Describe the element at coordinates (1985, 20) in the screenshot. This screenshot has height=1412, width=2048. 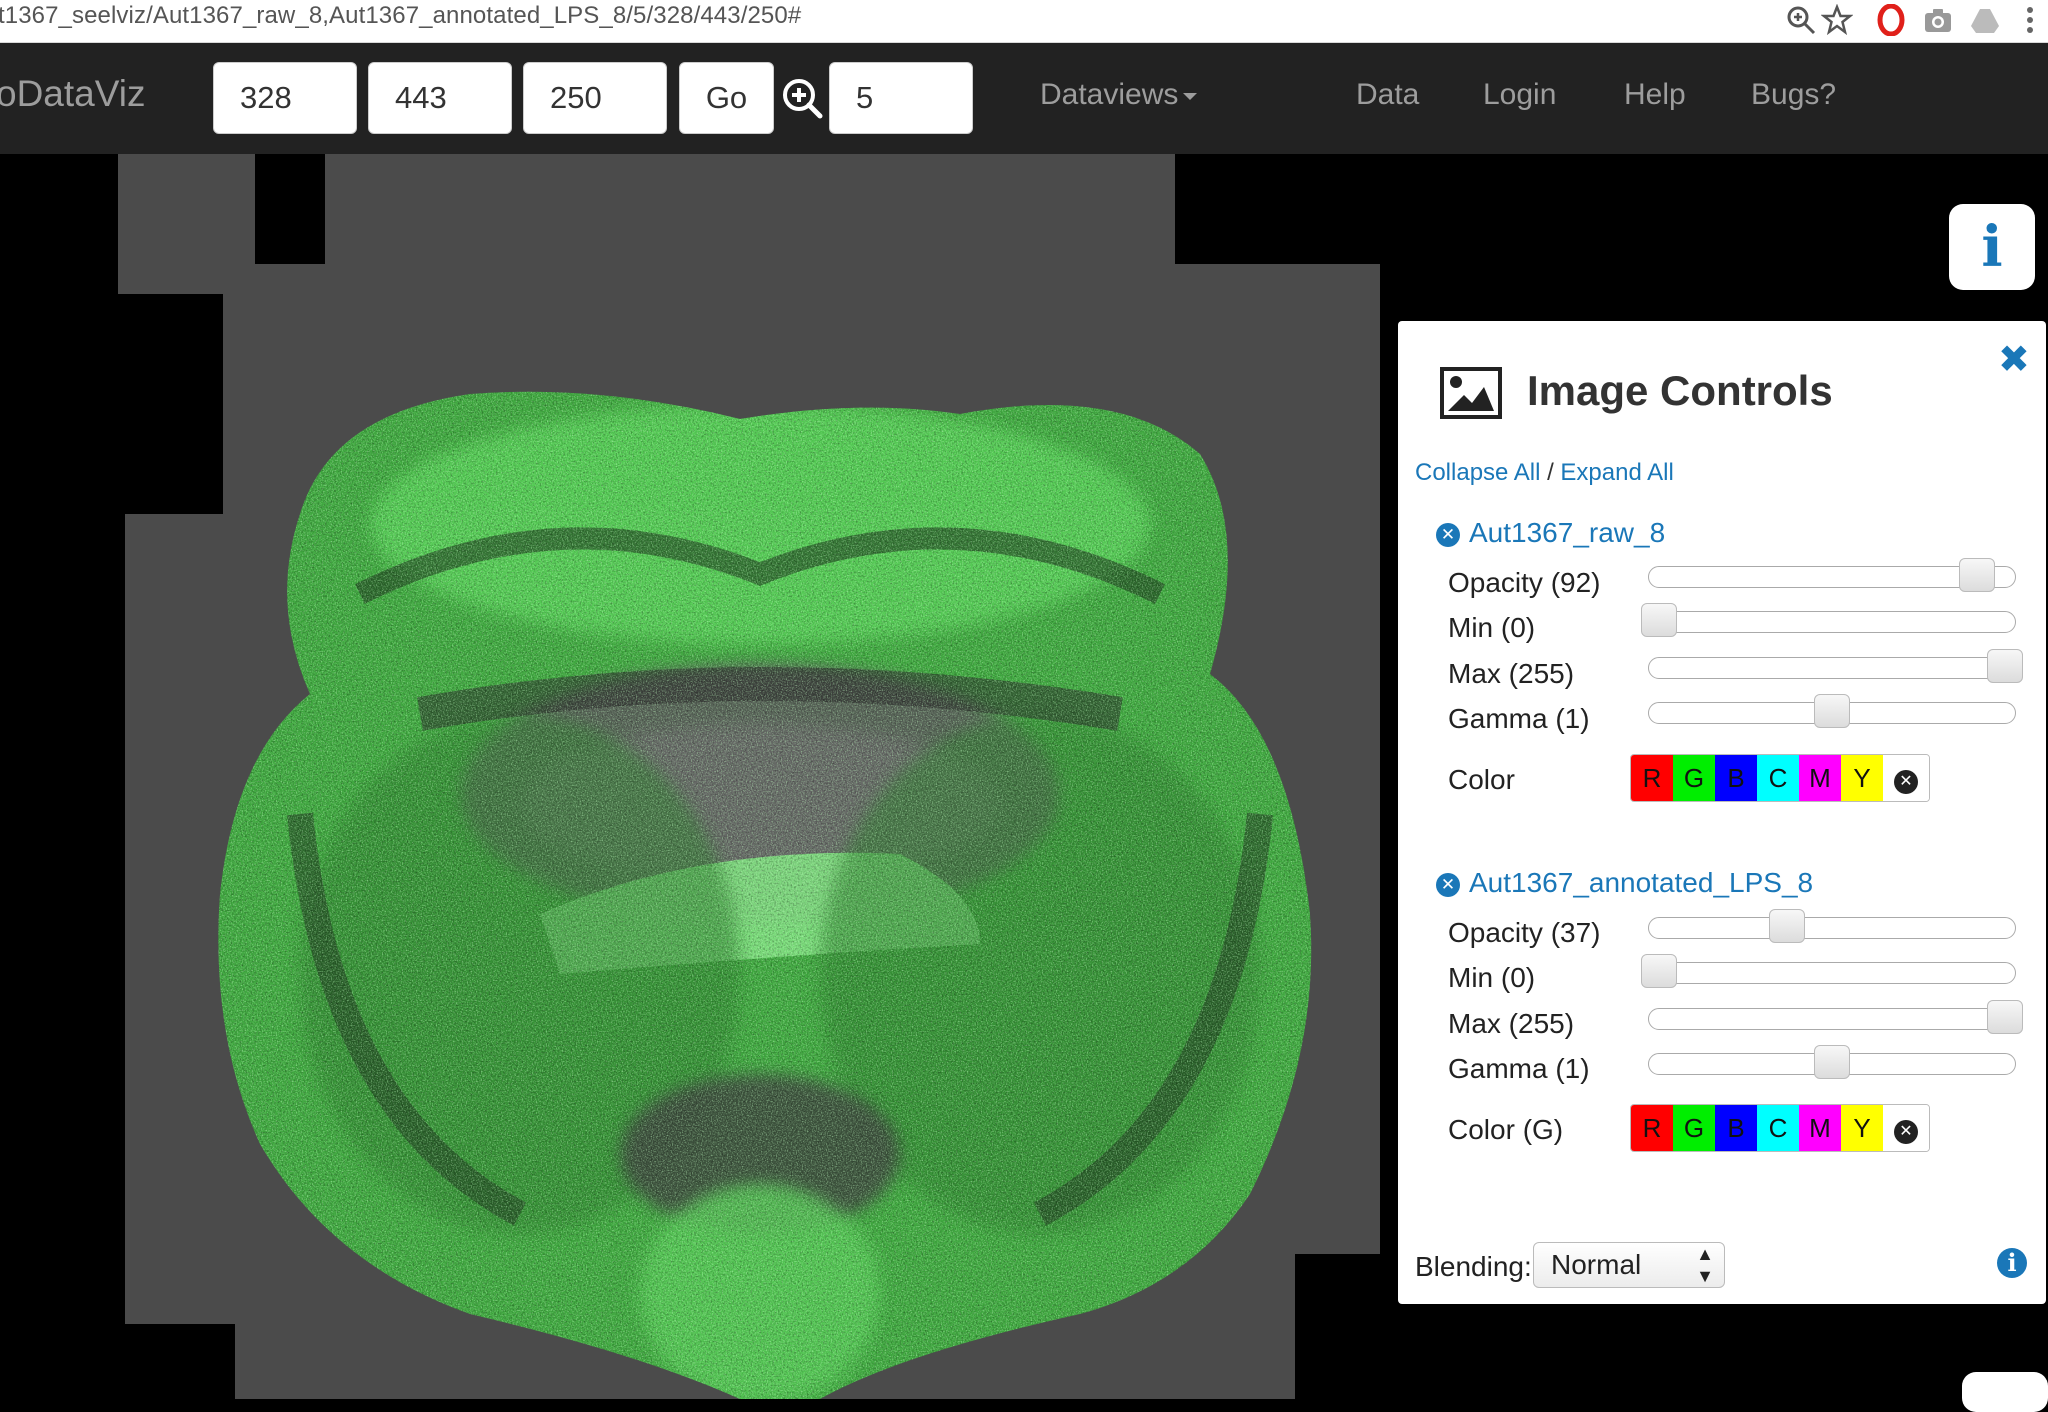
I see `drive-icon` at that location.